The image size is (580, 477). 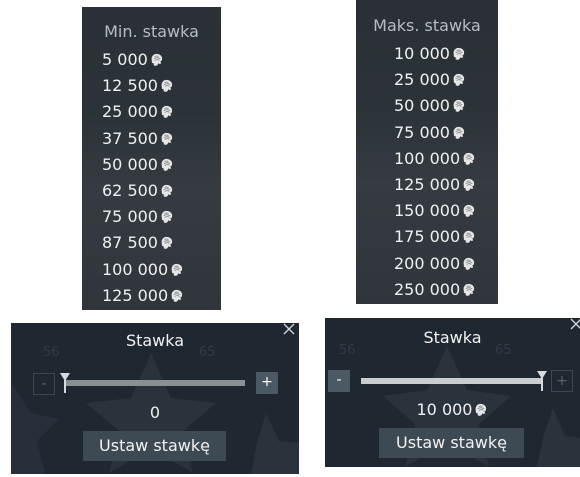 I want to click on stake-amount: 62 500, so click(x=130, y=190).